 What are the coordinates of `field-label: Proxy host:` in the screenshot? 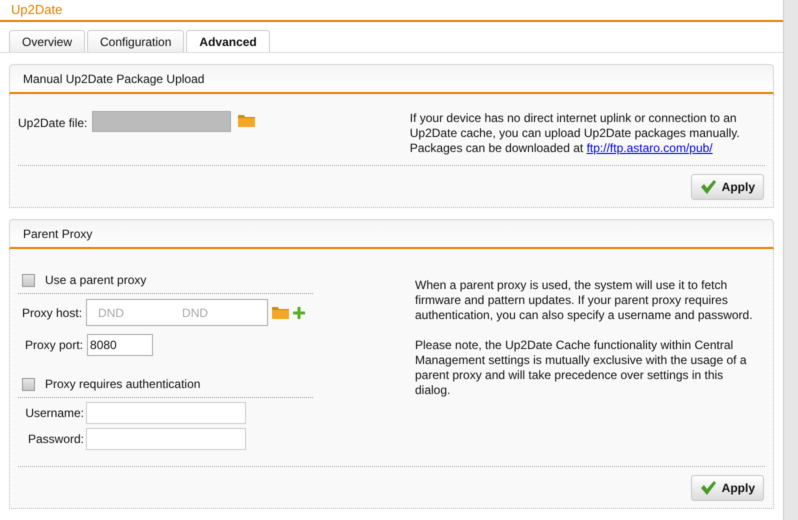 It's located at (52, 313).